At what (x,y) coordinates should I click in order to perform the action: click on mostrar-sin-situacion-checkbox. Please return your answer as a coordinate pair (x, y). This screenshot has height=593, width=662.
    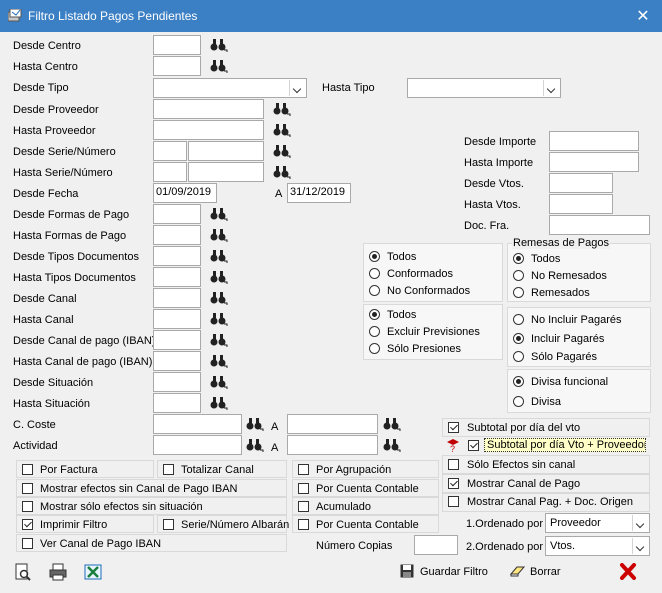
    Looking at the image, I should click on (27, 506).